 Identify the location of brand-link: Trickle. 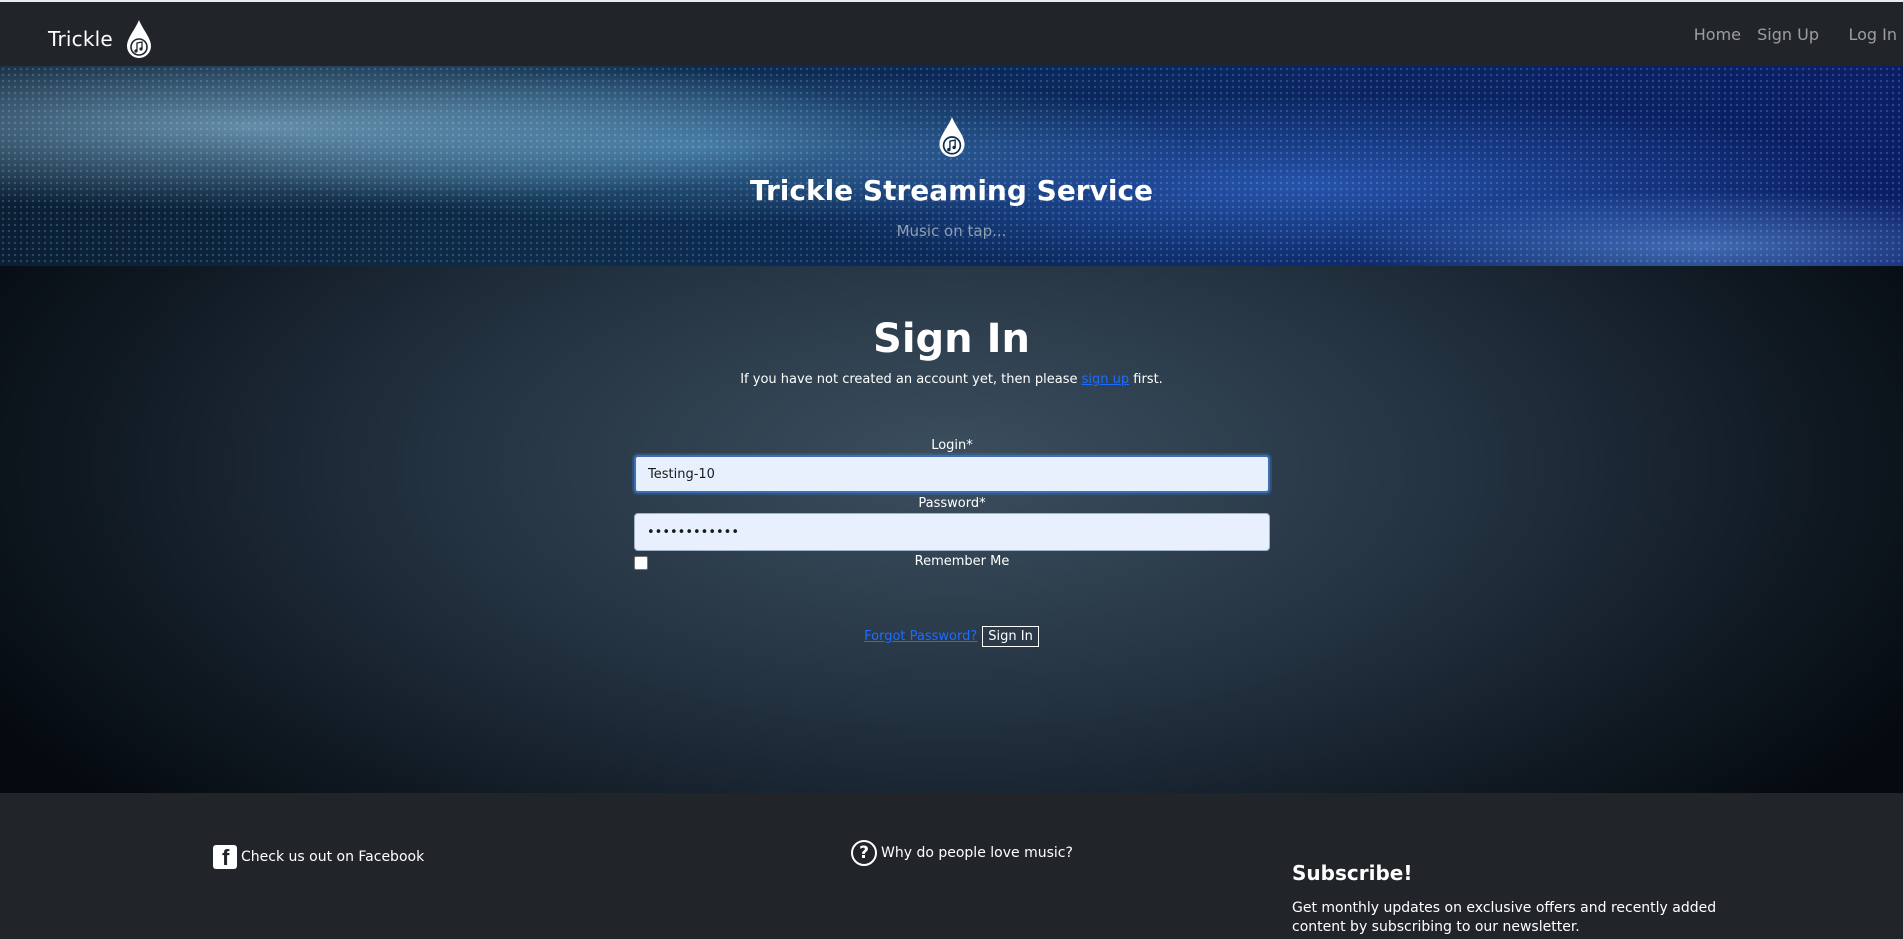
(100, 39).